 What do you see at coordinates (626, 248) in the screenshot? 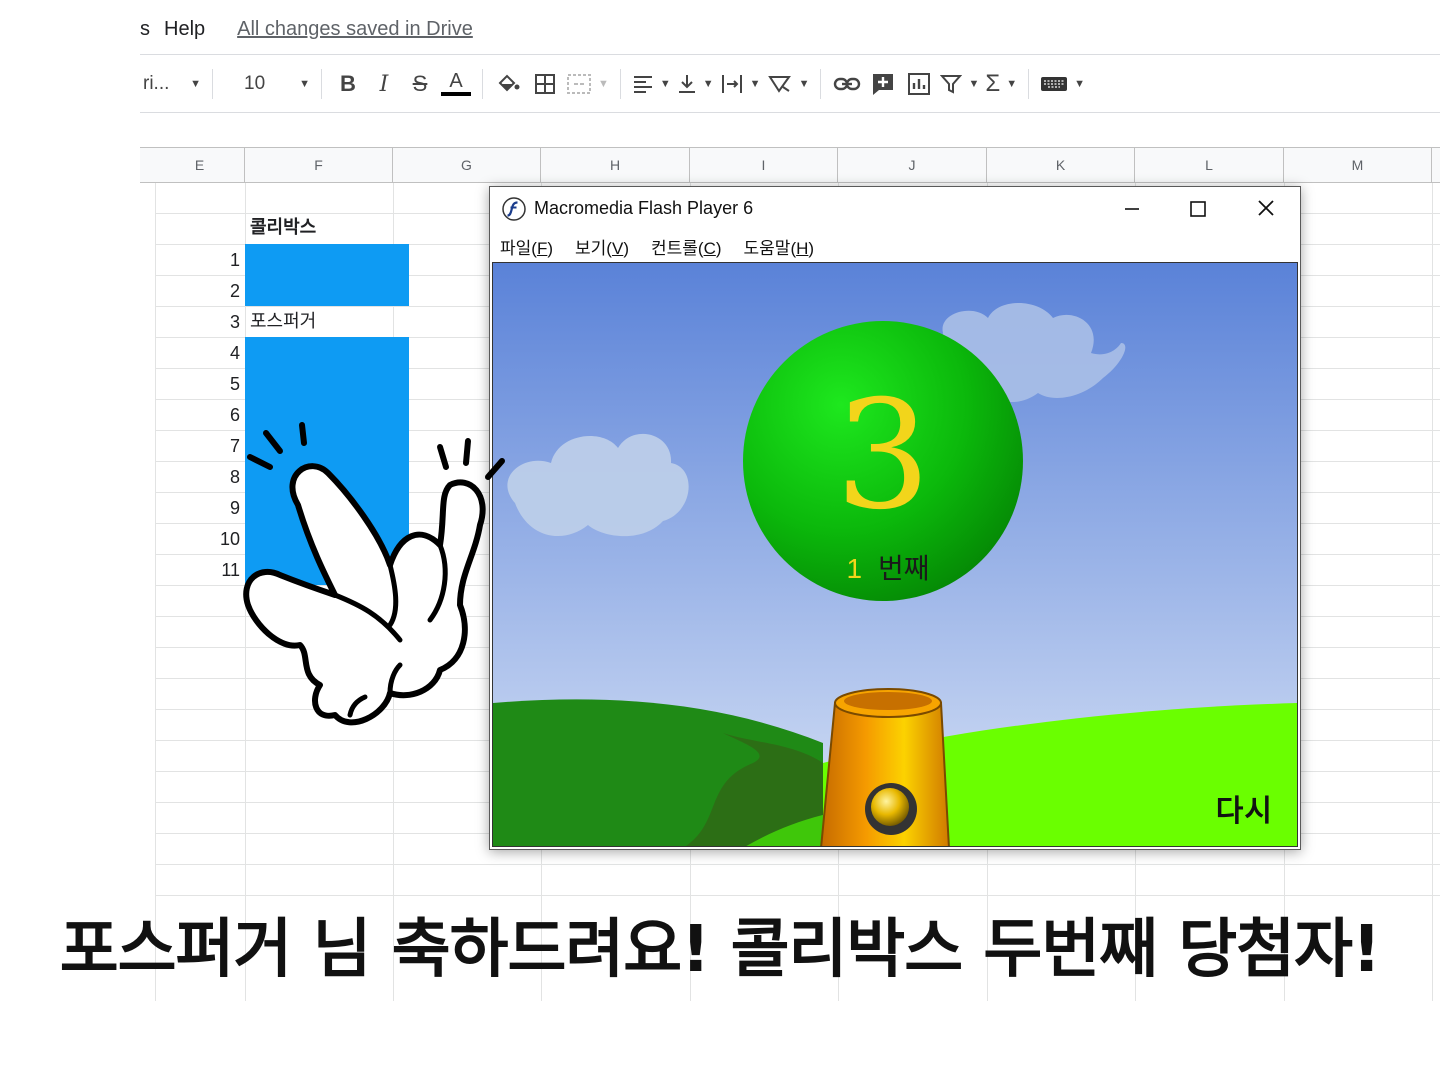
I see `menu-view-paren: )` at bounding box center [626, 248].